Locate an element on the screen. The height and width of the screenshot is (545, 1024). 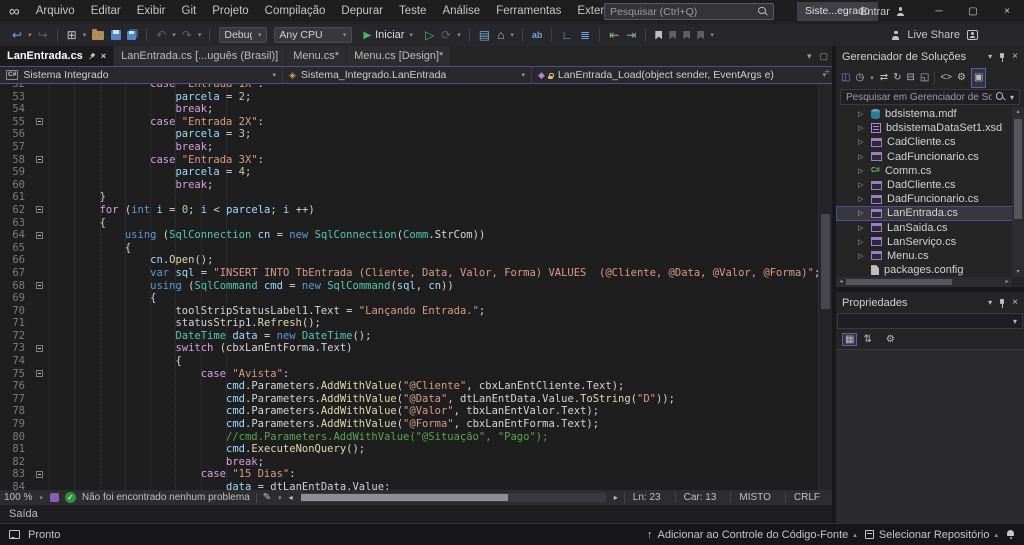
code-line-53: 53 parcela = 2; is located at coordinates (409, 97).